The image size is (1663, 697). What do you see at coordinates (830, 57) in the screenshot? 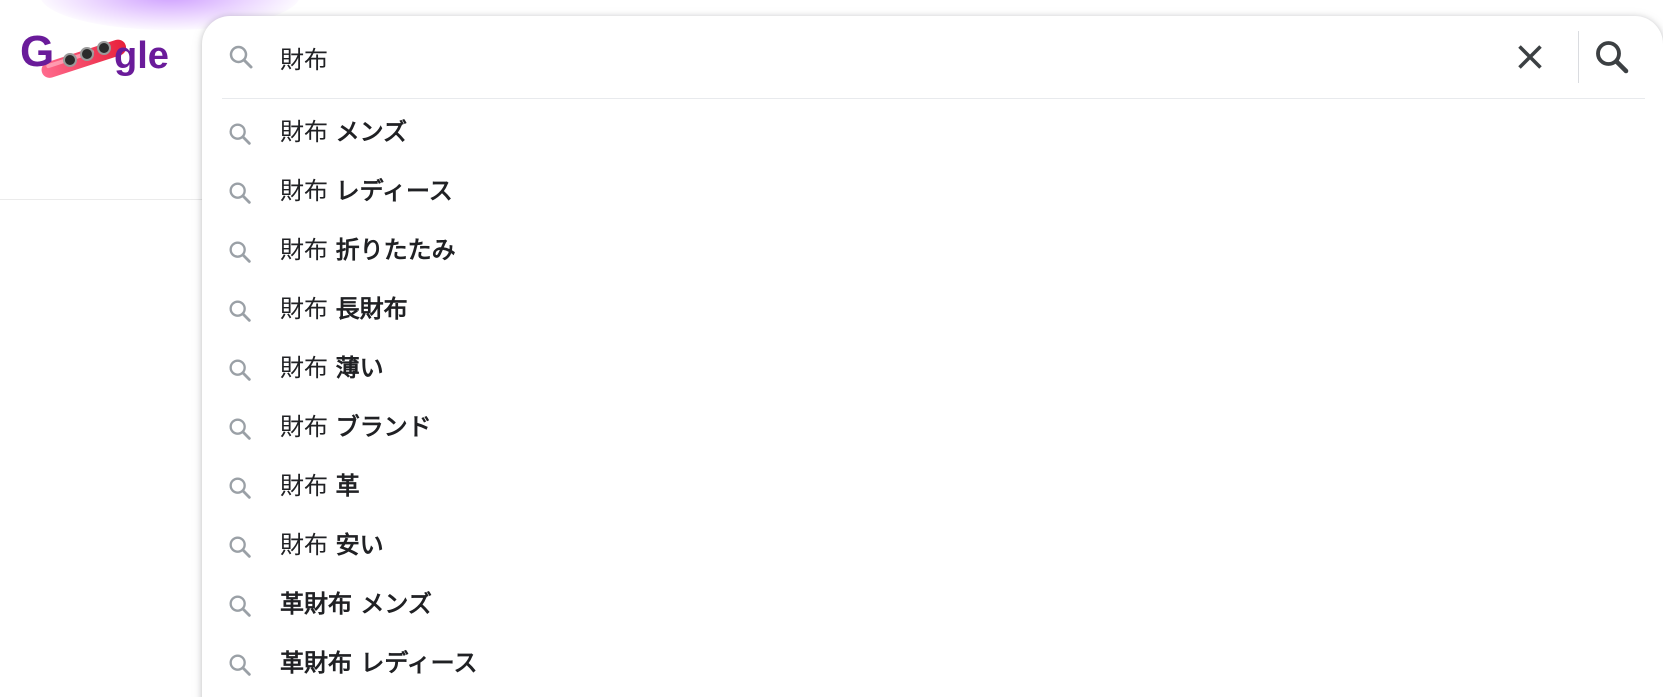
I see `search-input` at bounding box center [830, 57].